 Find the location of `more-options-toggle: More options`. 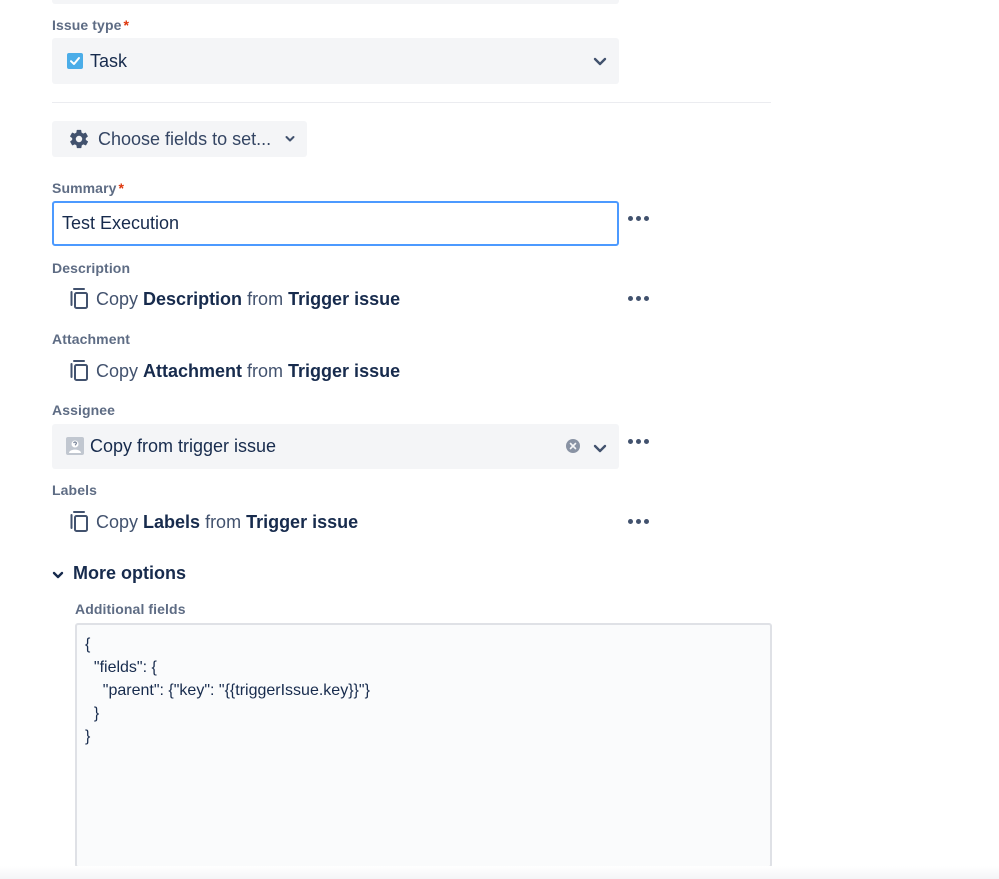

more-options-toggle: More options is located at coordinates (119, 573).